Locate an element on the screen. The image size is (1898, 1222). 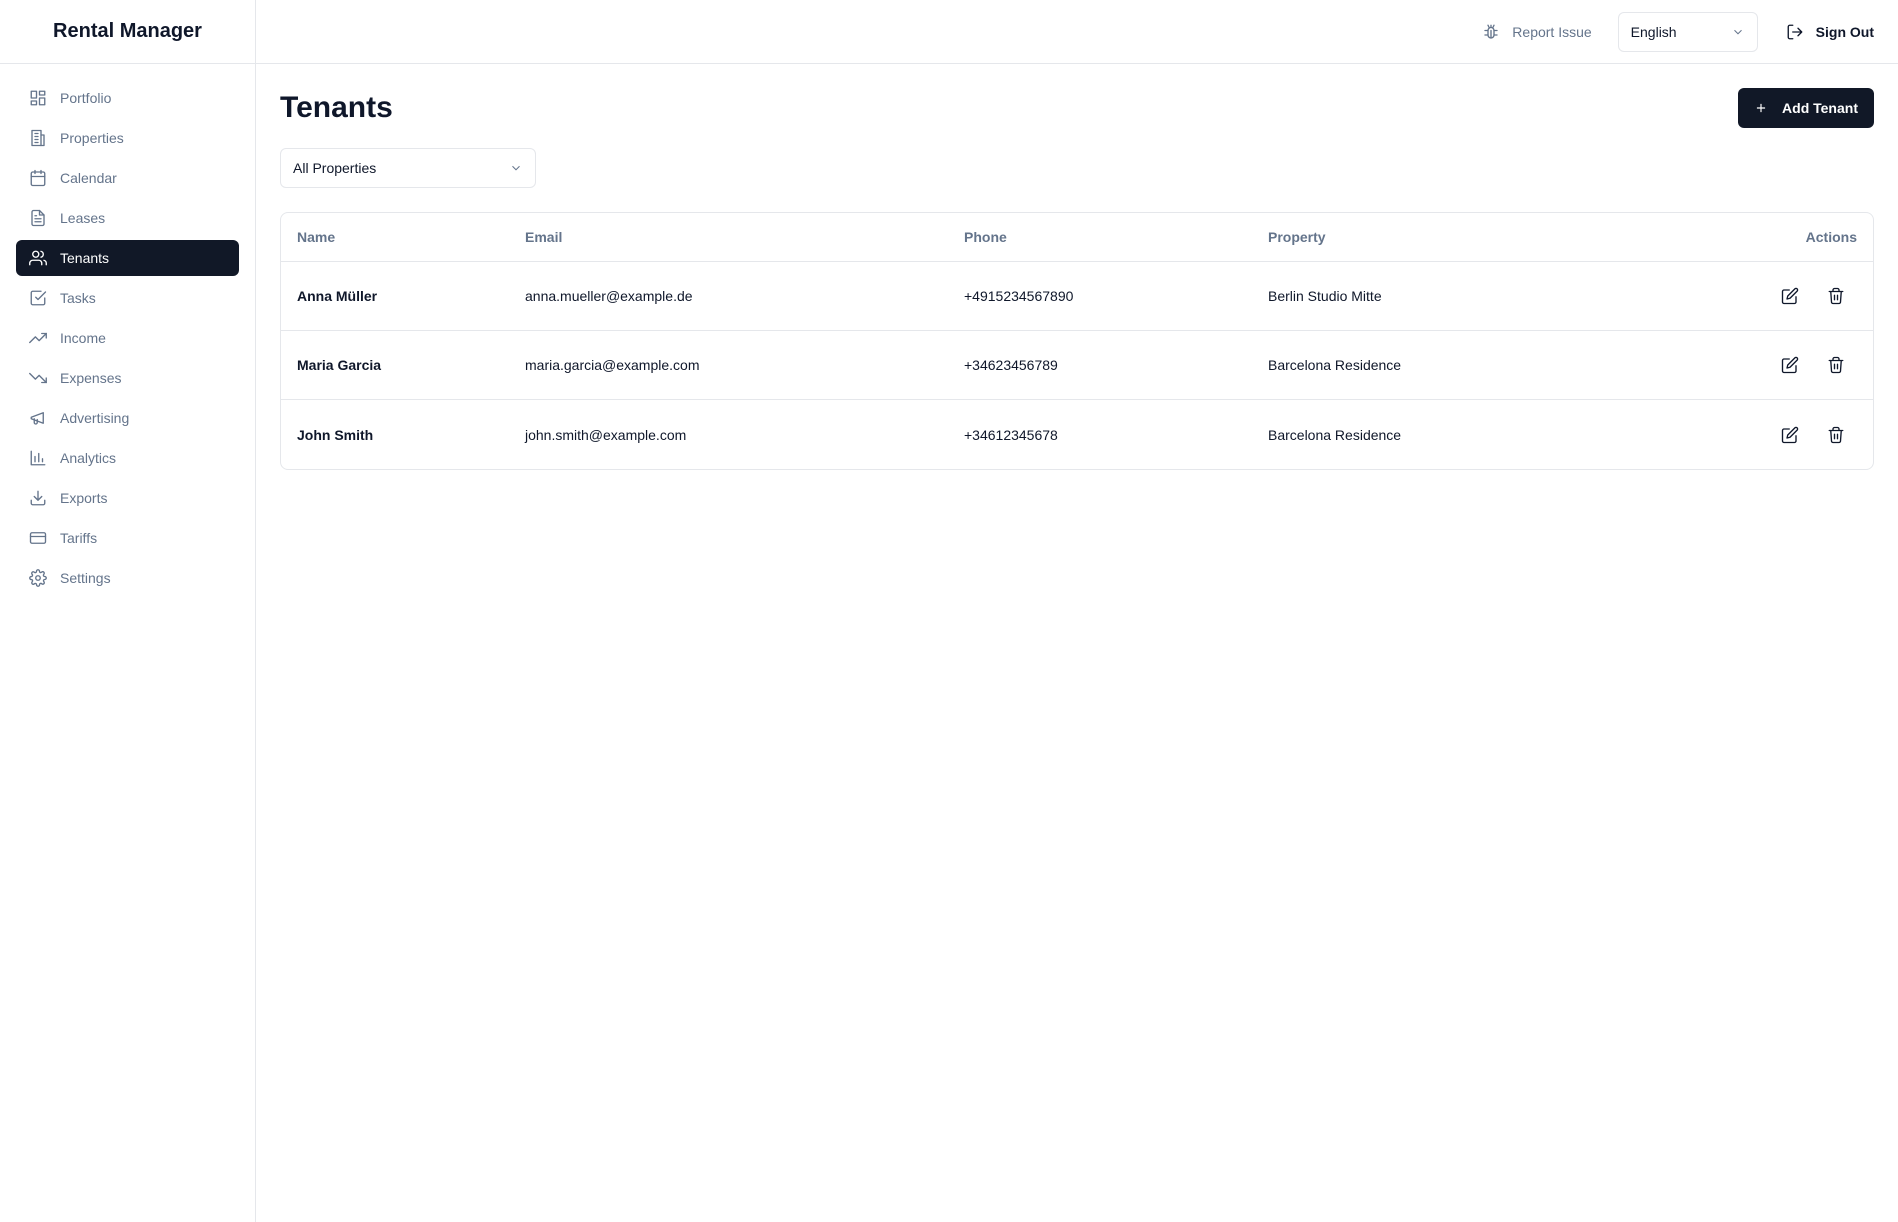
tenant-name: Maria Garcia is located at coordinates (339, 365).